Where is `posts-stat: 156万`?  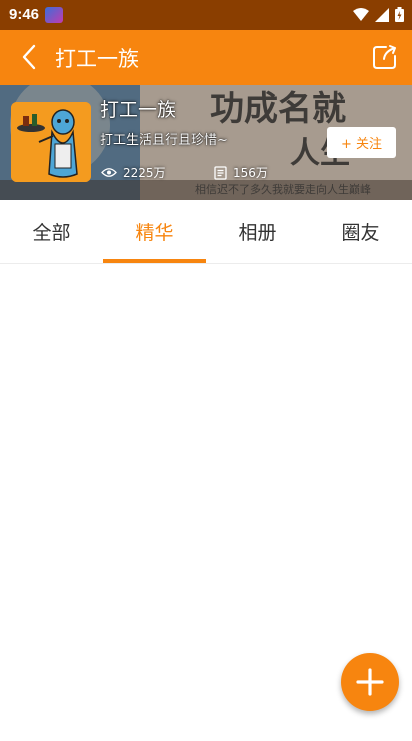 posts-stat: 156万 is located at coordinates (241, 172).